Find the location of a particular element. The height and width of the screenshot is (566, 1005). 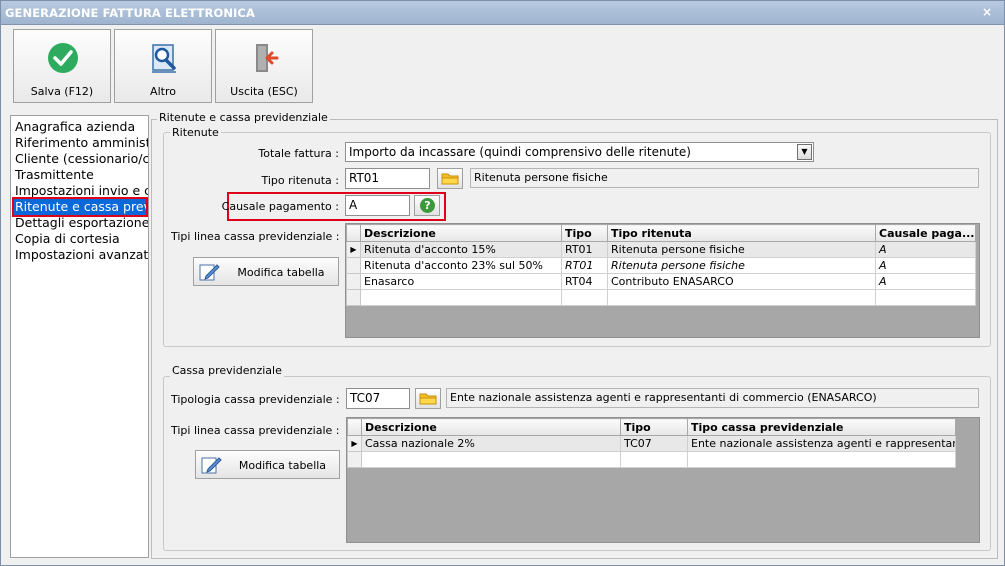

ritenute-tipi-linea-label: Tipi linea cassa previdenziale : is located at coordinates (255, 236).